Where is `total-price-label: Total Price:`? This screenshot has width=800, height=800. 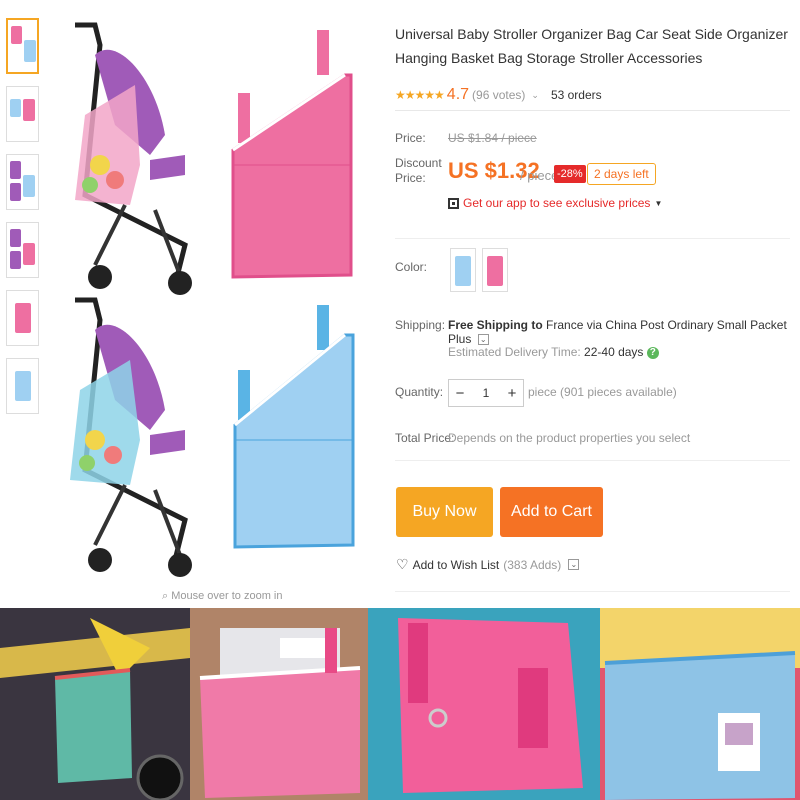 total-price-label: Total Price: is located at coordinates (425, 438).